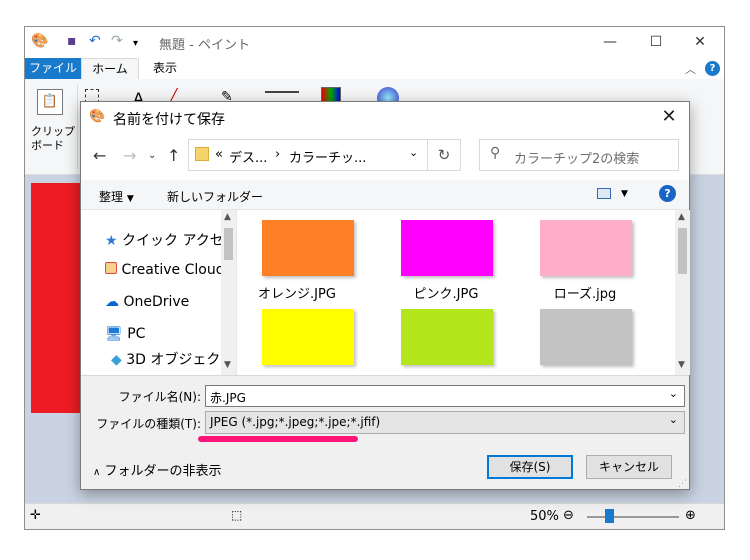 This screenshot has width=750, height=560. I want to click on paint-titlebar: 🎨 ▪ ↶ ↷ ▾ 無題 - ペイント — ☐ ✕, so click(374, 42).